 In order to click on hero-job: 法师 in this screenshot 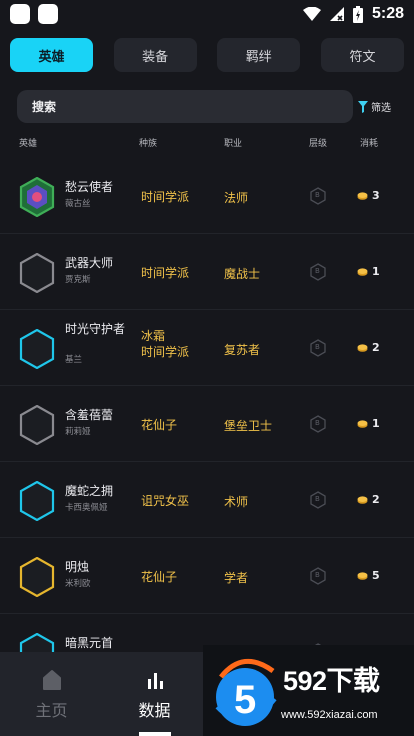, I will do `click(236, 198)`.